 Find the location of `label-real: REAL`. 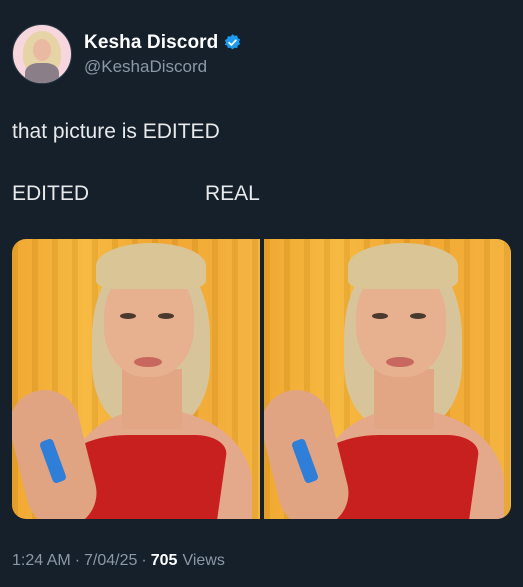

label-real: REAL is located at coordinates (232, 193).